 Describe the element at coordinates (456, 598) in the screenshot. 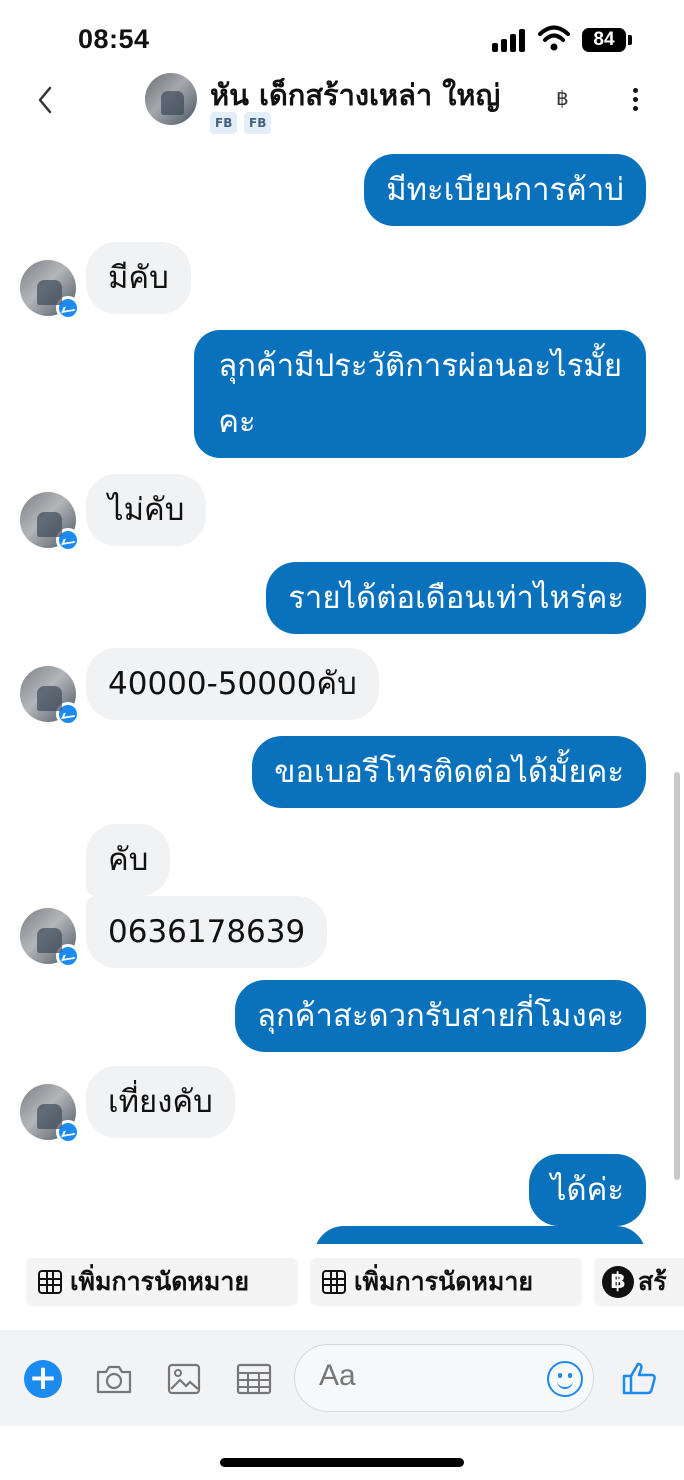

I see `outgoing-message: รายได้ต่อเดือนเท่าไหร่คะ` at that location.